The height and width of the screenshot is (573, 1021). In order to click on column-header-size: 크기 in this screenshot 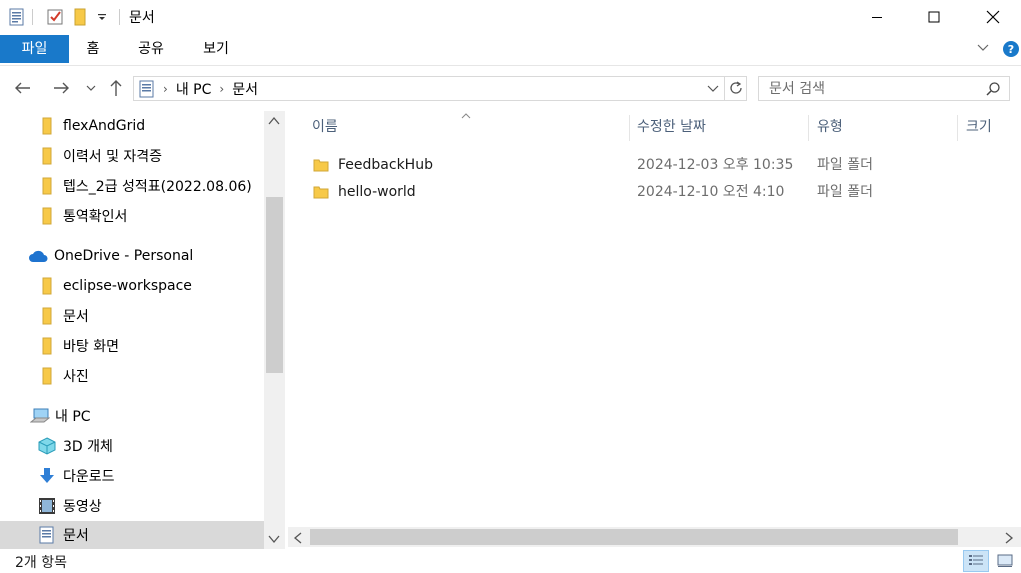, I will do `click(975, 127)`.